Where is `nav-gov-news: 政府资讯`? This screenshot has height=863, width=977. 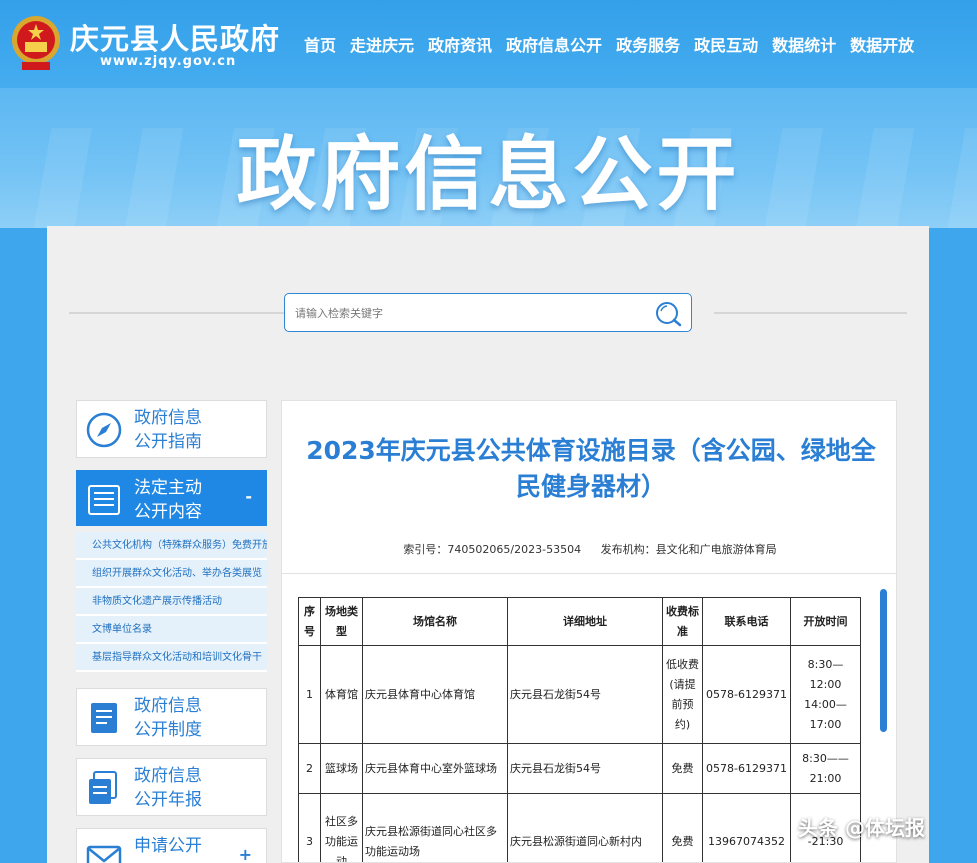
nav-gov-news: 政府资讯 is located at coordinates (460, 44).